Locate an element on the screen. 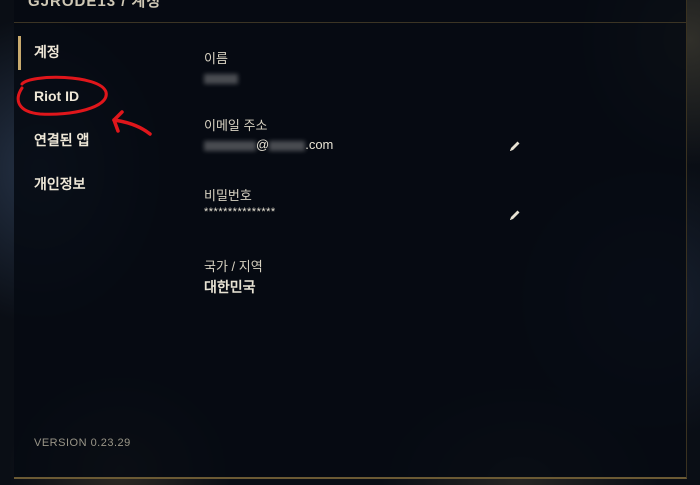 The width and height of the screenshot is (700, 485). password-value: *************** is located at coordinates (240, 212).